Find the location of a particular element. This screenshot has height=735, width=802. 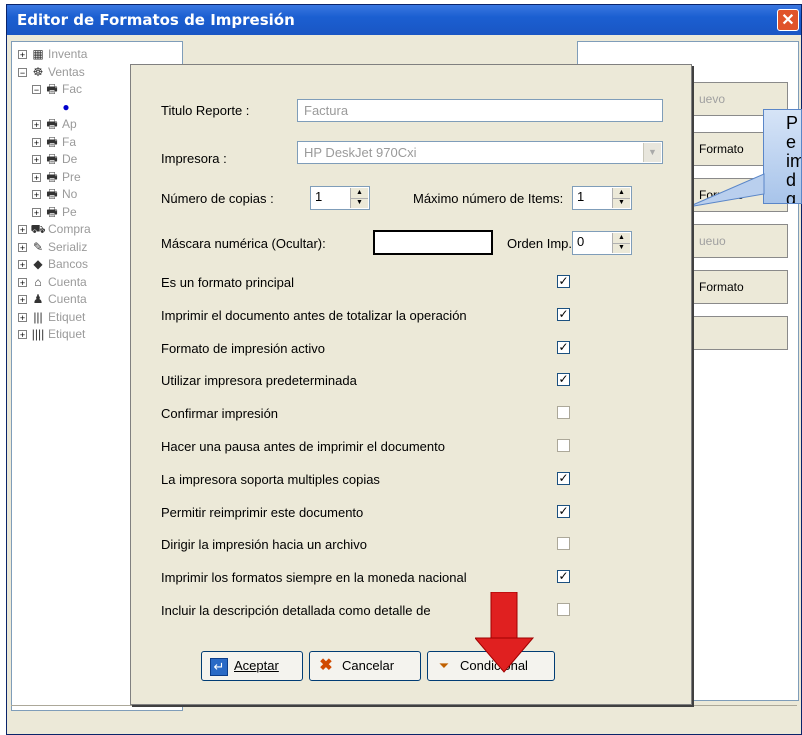

tree-item-label: Cuenta is located at coordinates (67, 281).